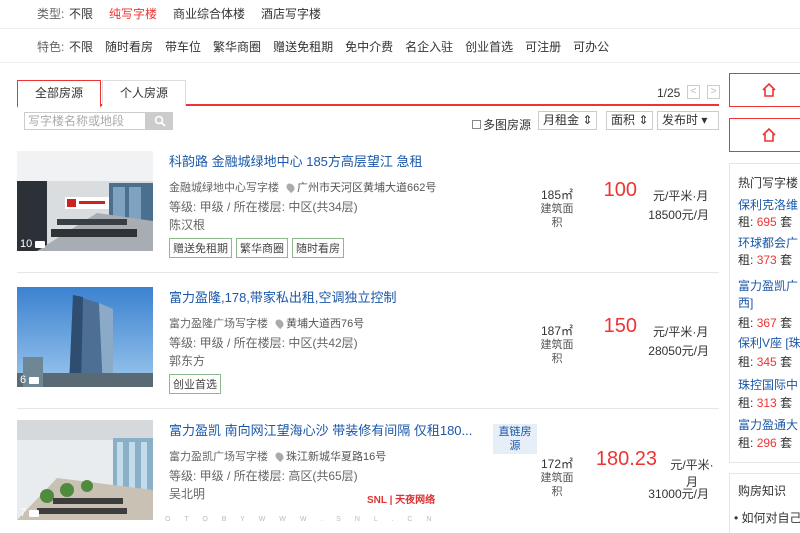 The image size is (800, 533). What do you see at coordinates (218, 457) in the screenshot?
I see `building-name: 富力盈凯广场写字楼` at bounding box center [218, 457].